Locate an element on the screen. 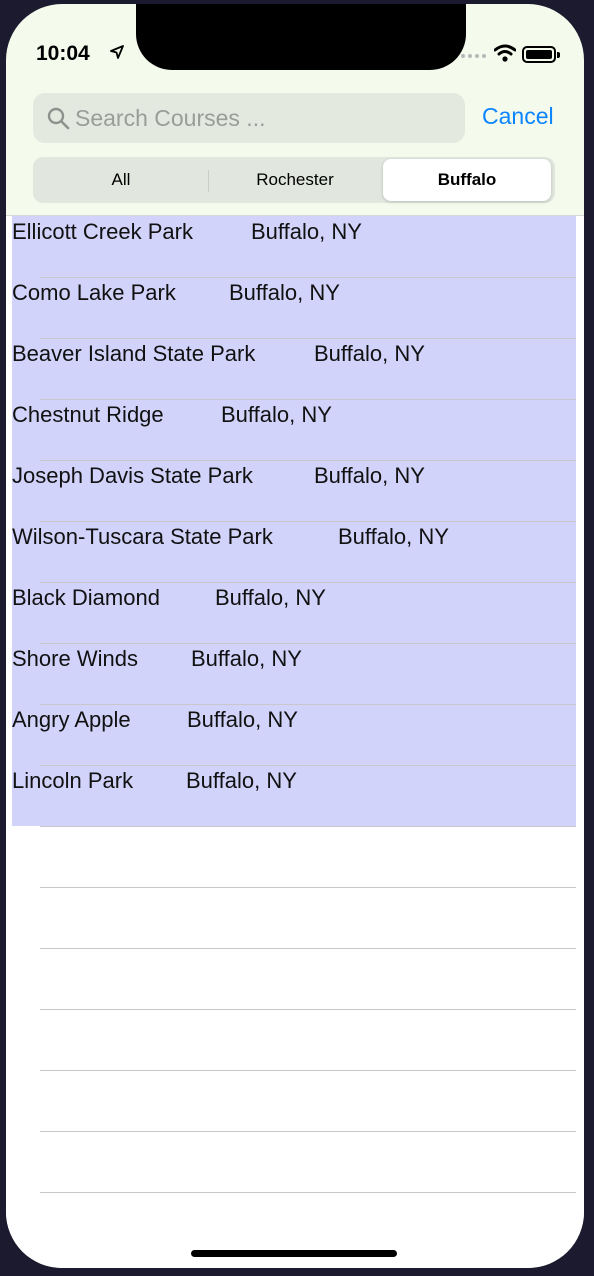  course-name: Chestnut Ridge is located at coordinates (88, 414).